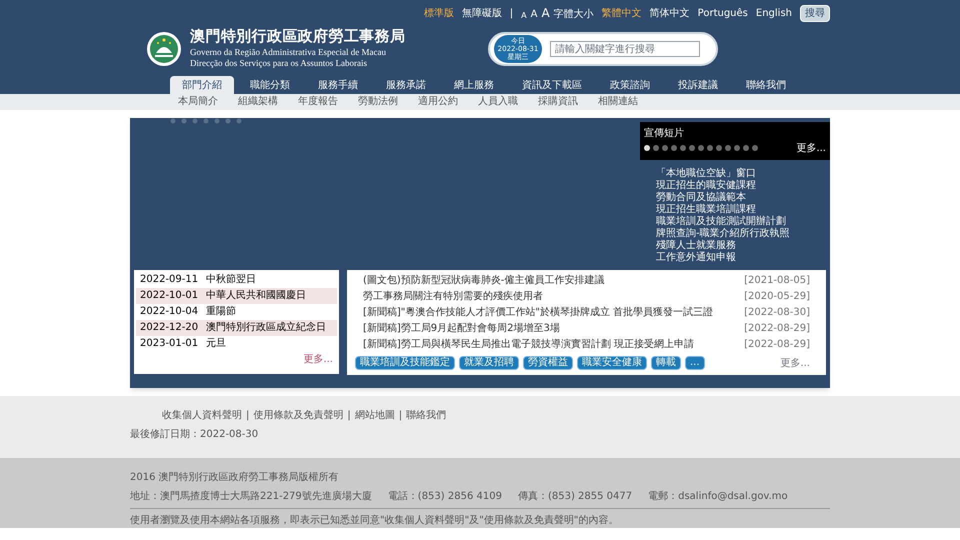 This screenshot has width=960, height=540. What do you see at coordinates (698, 85) in the screenshot?
I see `nav-tab: 投訴建議` at bounding box center [698, 85].